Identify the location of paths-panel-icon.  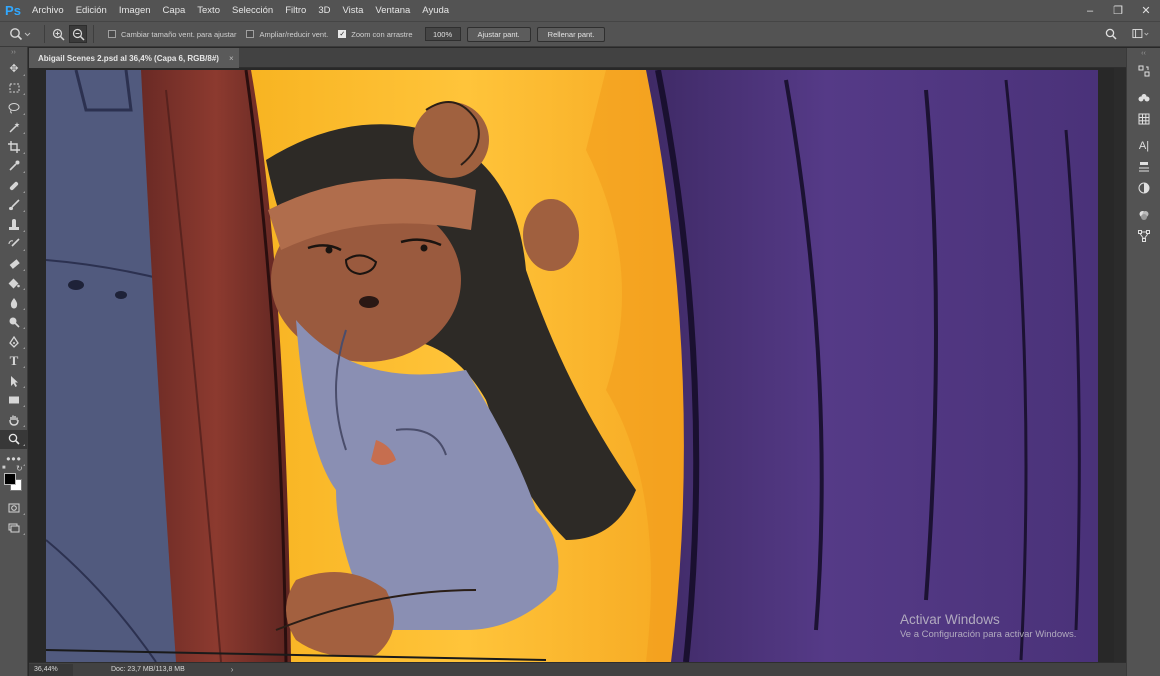
(1143, 235).